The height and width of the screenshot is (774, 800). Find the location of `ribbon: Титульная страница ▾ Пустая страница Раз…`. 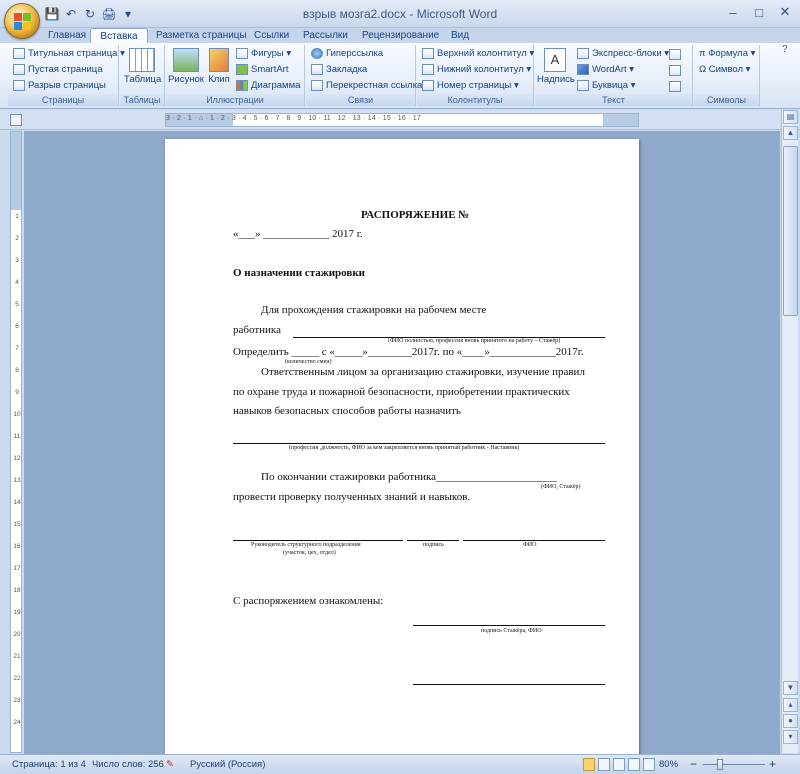

ribbon: Титульная страница ▾ Пустая страница Раз… is located at coordinates (400, 76).